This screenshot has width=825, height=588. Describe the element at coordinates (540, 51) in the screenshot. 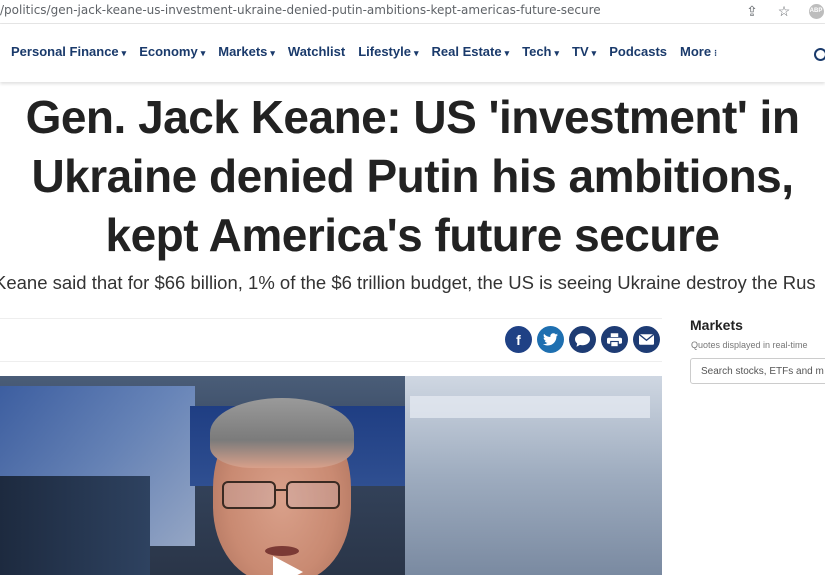

I see `nav-item-tech: Tech ▾` at that location.